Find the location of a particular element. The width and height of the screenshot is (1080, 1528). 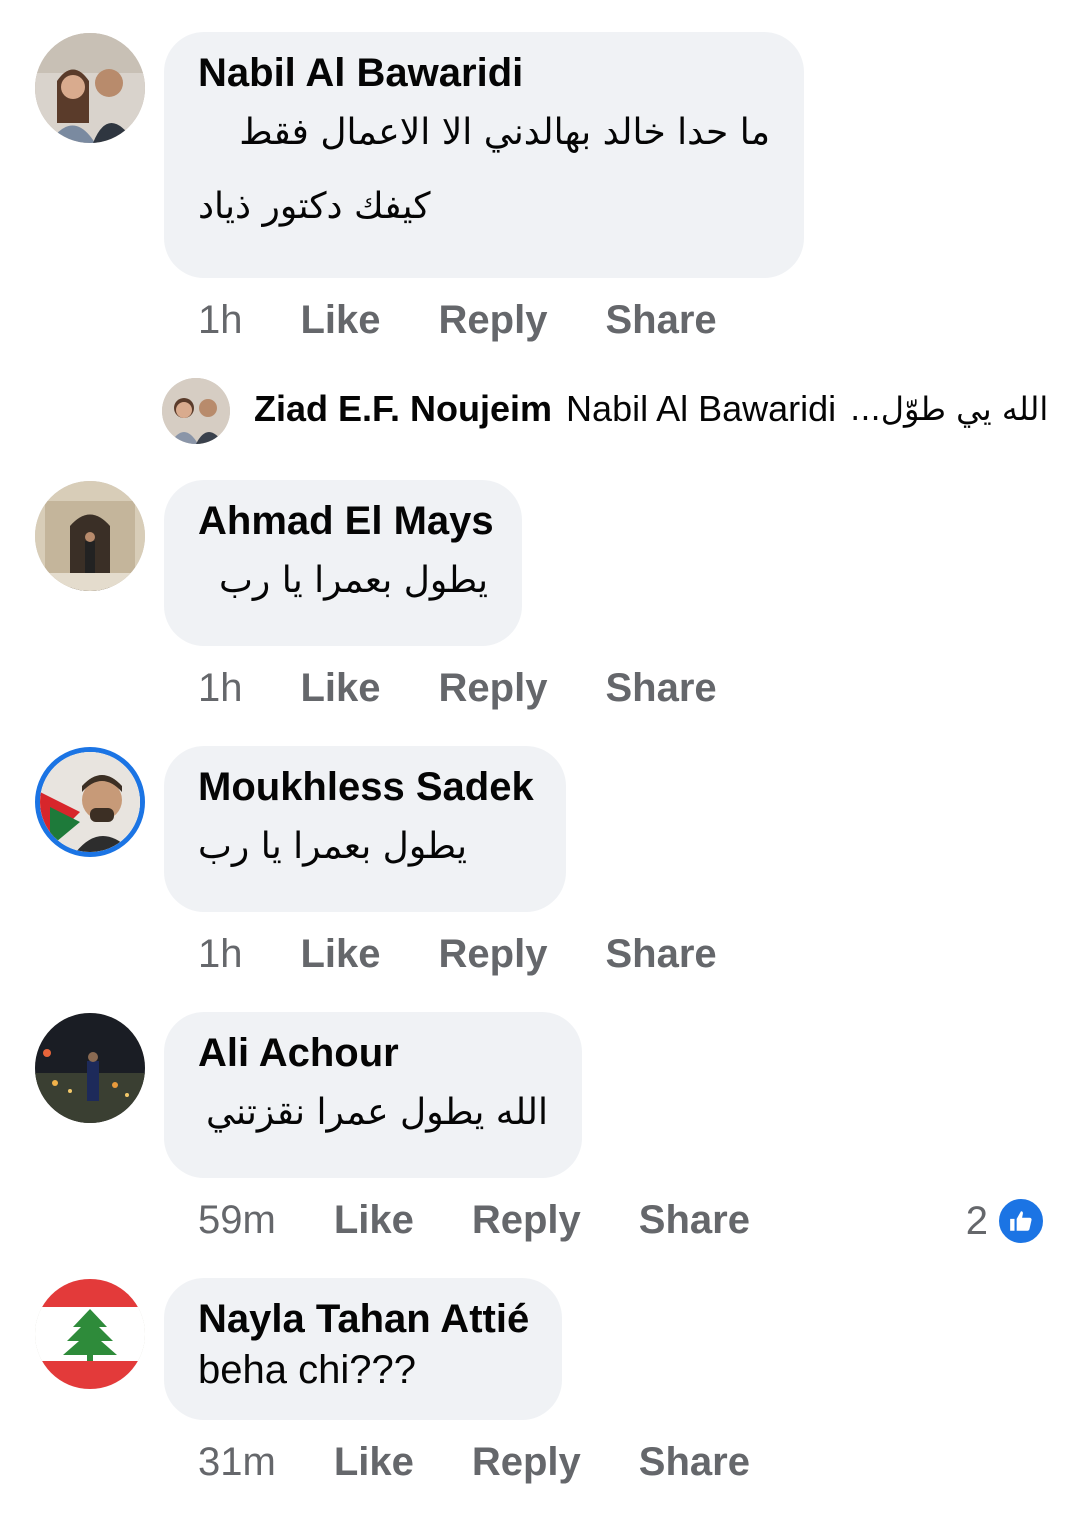

reaction-count: 2 is located at coordinates (976, 1220).